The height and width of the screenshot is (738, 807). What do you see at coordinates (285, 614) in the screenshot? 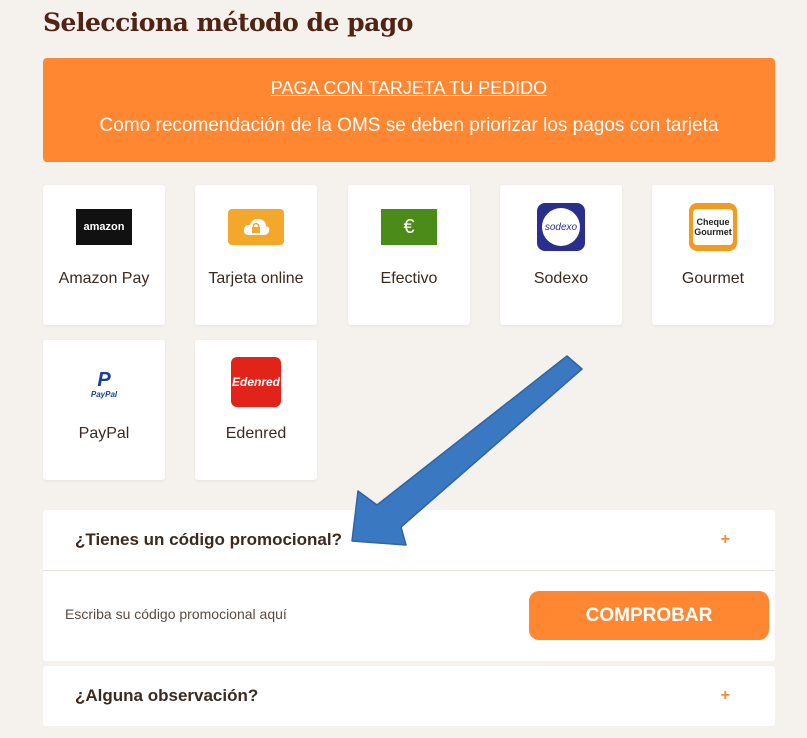
I see `promo-code-input` at bounding box center [285, 614].